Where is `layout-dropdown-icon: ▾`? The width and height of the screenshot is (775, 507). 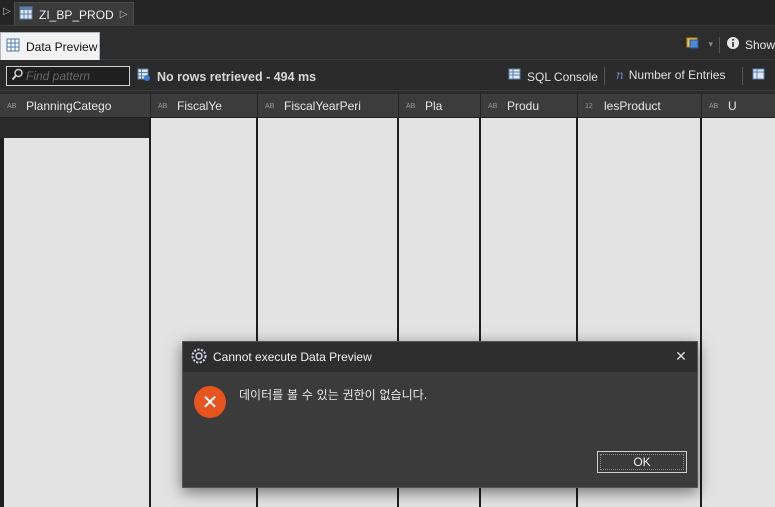
layout-dropdown-icon: ▾ is located at coordinates (710, 44).